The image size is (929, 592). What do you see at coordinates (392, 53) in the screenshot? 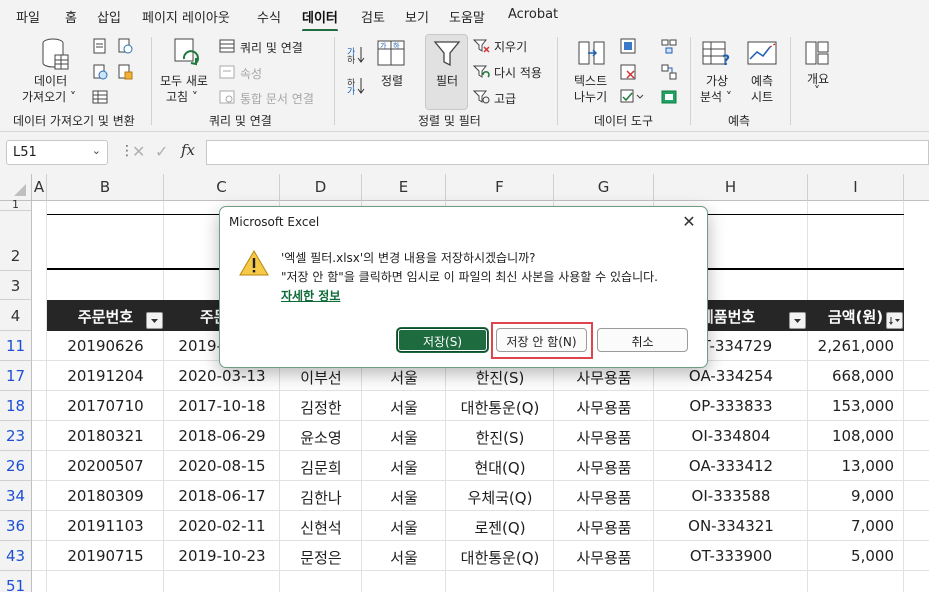
I see `sort-icon: 가하` at bounding box center [392, 53].